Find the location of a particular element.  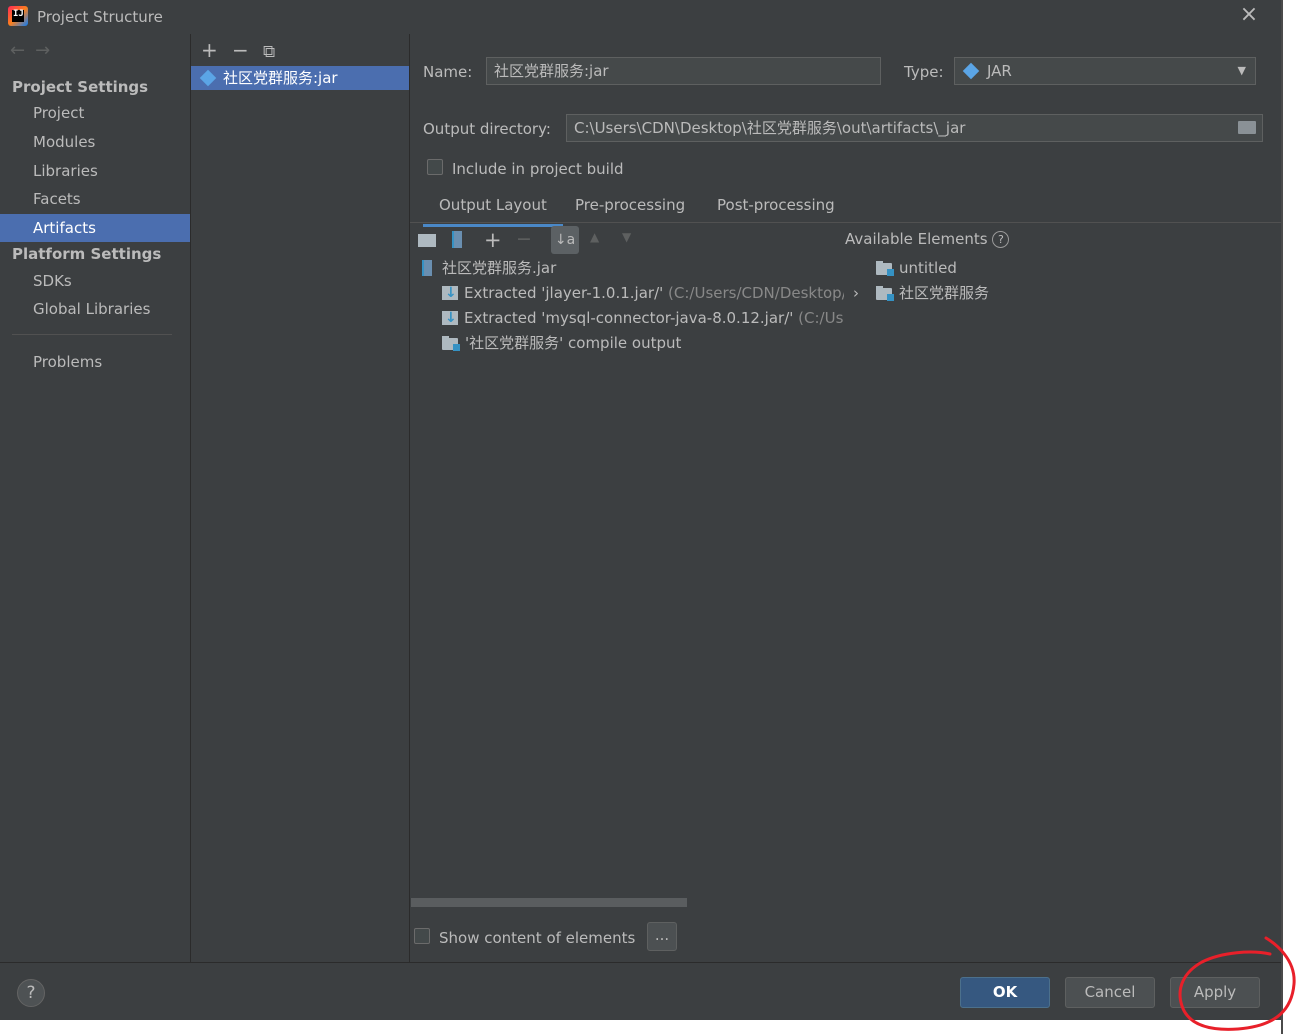

sidebar-item-libraries: Libraries is located at coordinates (95, 171).